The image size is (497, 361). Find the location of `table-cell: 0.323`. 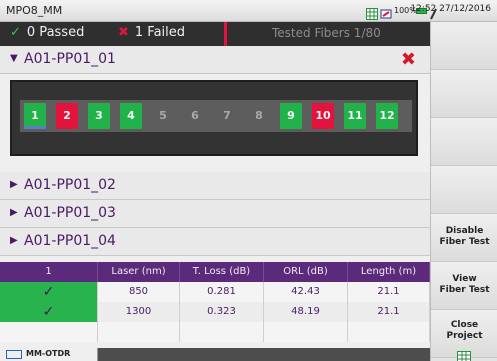

table-cell: 0.323 is located at coordinates (222, 312).